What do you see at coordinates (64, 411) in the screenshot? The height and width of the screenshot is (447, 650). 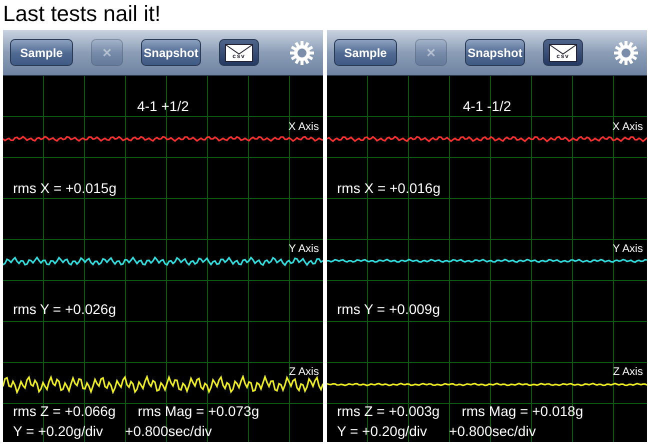 I see `rms-reading: rms Z = +0.066g` at bounding box center [64, 411].